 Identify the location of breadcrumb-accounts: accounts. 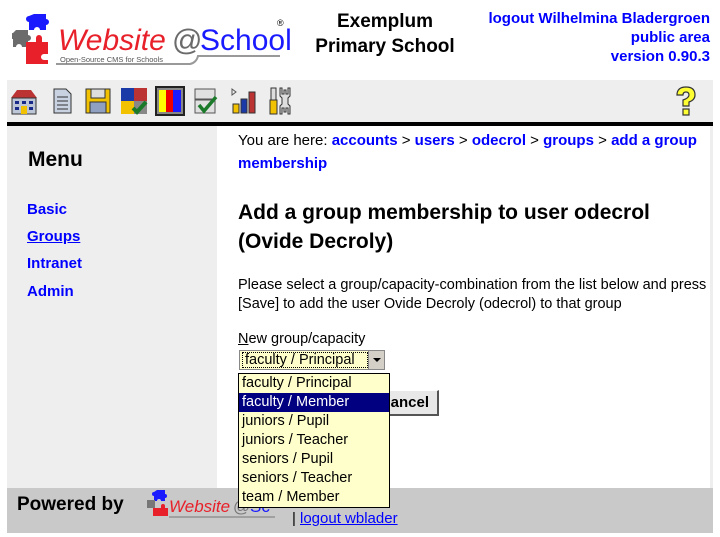
(365, 140).